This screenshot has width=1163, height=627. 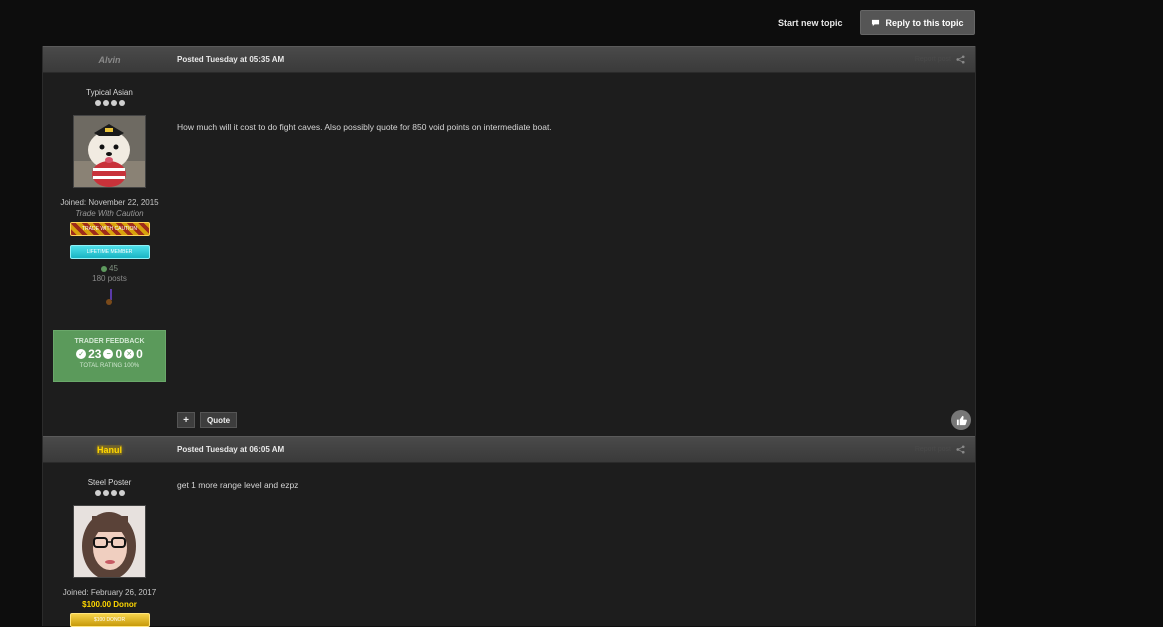 I want to click on feedback-negative: 0, so click(x=139, y=354).